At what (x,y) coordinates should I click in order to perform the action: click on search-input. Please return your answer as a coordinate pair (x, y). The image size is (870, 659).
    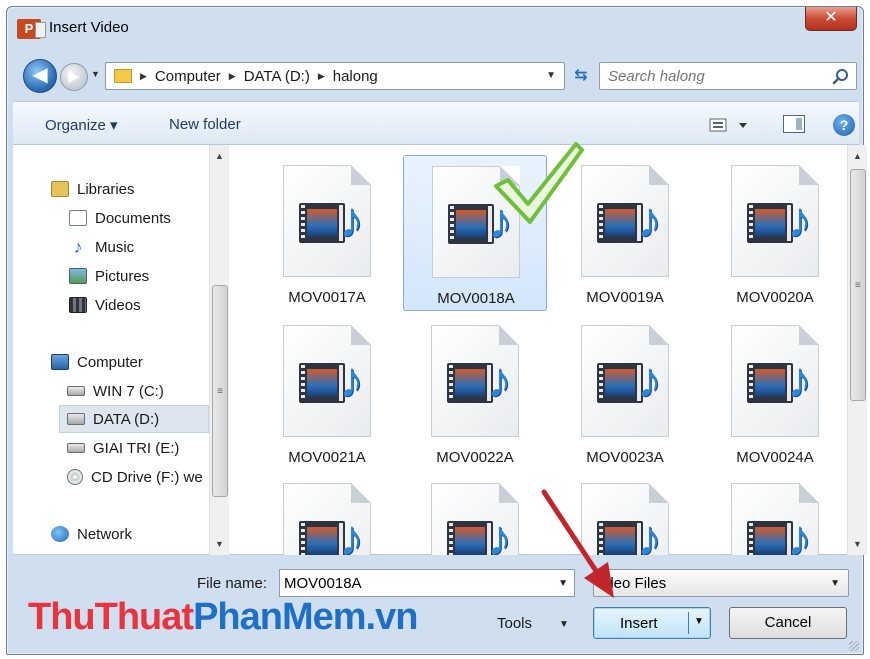
    Looking at the image, I should click on (716, 76).